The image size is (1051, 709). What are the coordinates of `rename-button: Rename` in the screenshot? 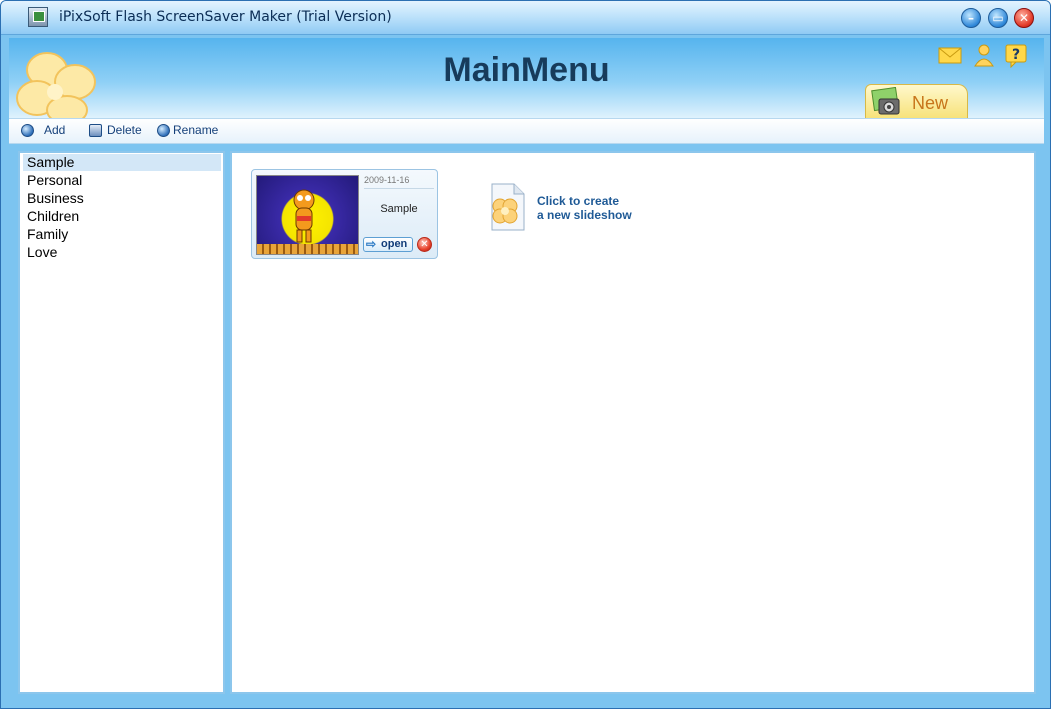 It's located at (192, 131).